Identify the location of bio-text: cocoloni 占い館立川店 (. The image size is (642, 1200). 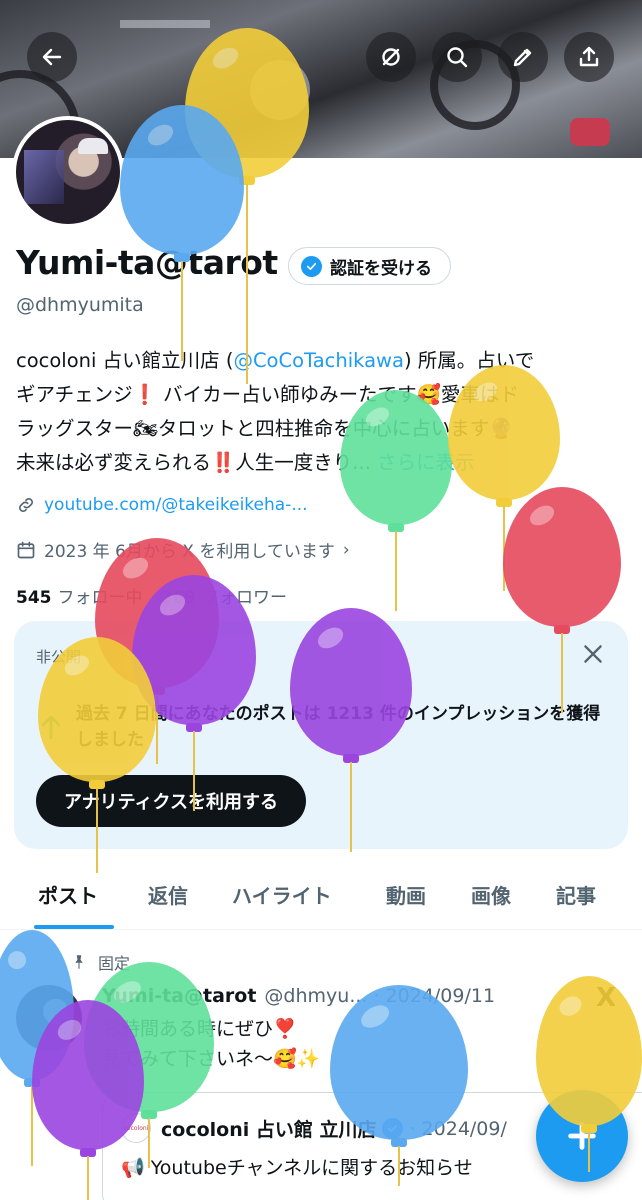
(125, 360).